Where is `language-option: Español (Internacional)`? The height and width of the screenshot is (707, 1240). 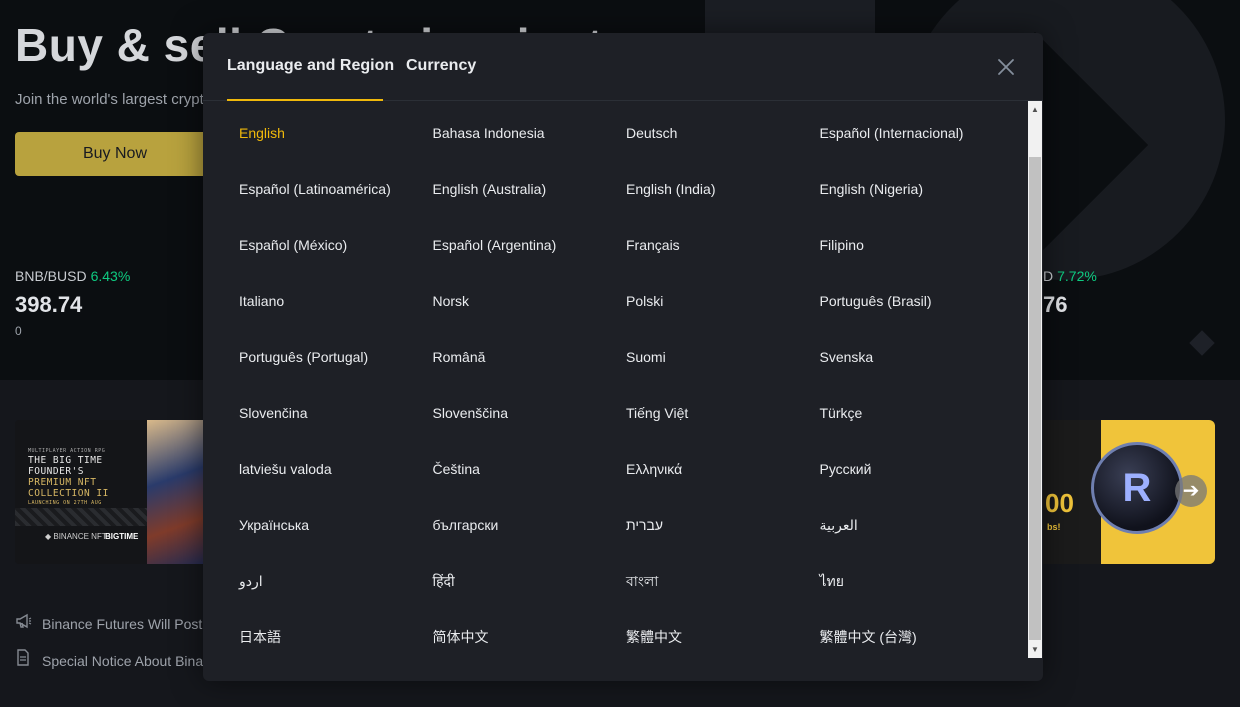 language-option: Español (Internacional) is located at coordinates (905, 133).